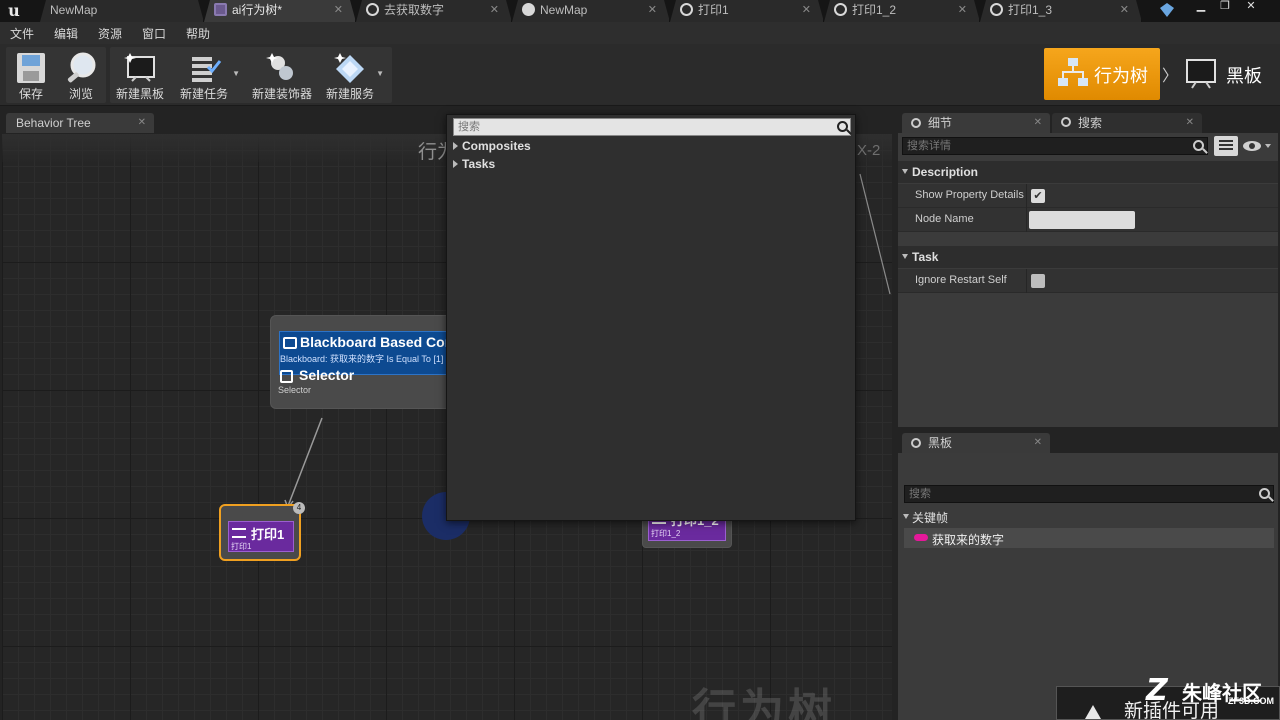  What do you see at coordinates (198, 33) in the screenshot?
I see `menu-help: 帮助` at bounding box center [198, 33].